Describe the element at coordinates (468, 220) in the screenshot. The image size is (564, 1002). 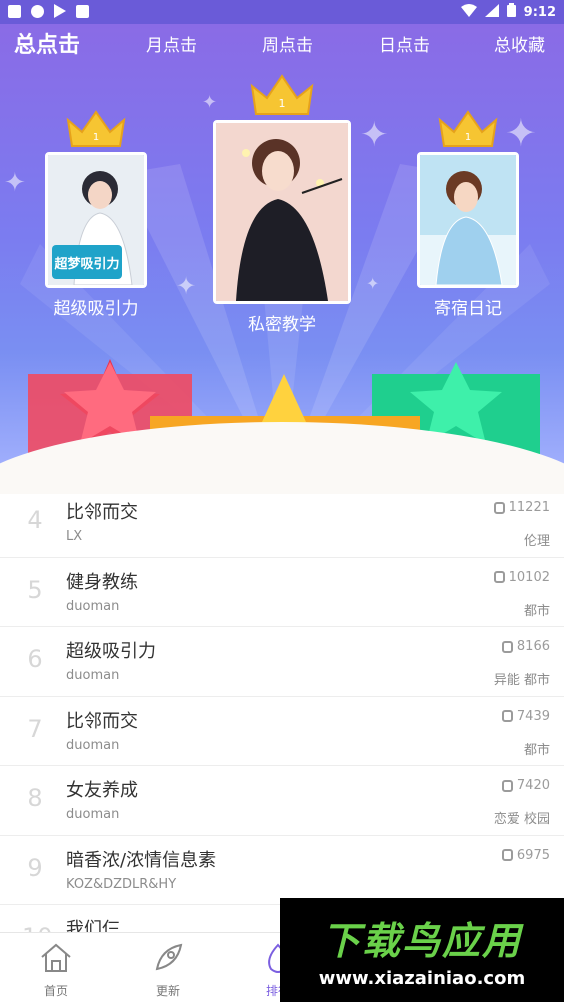
I see `cover-third` at that location.